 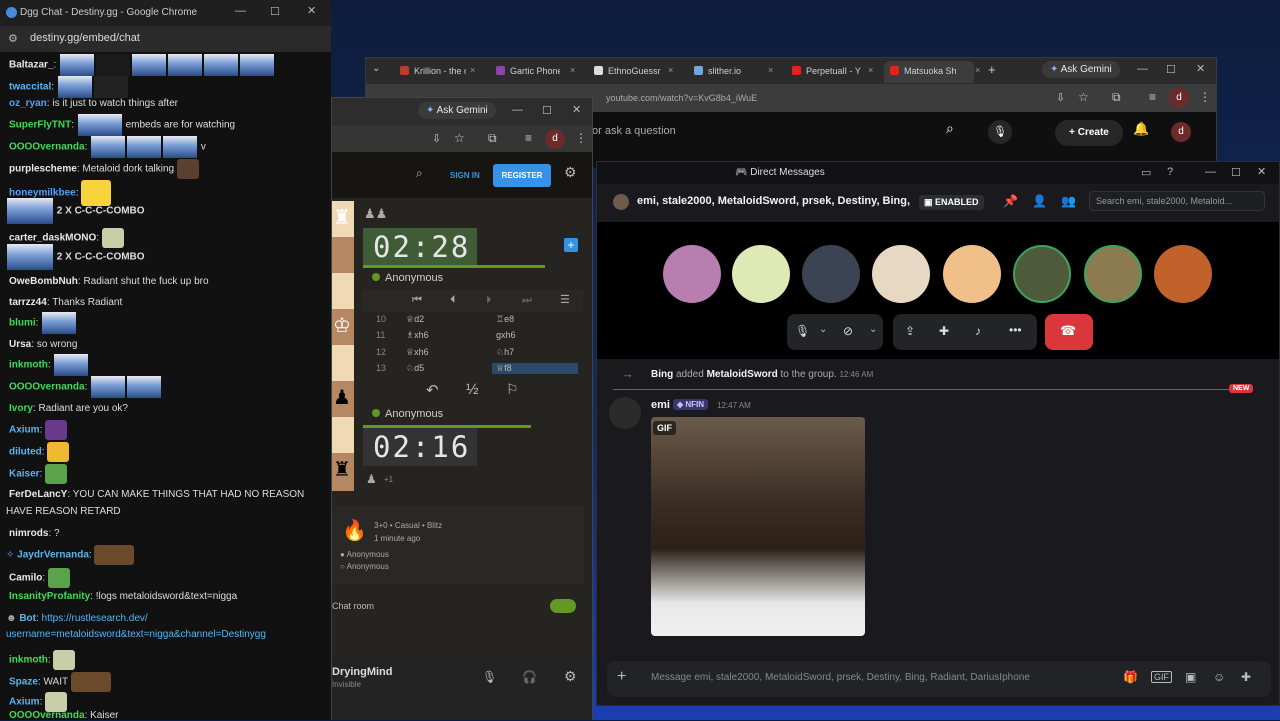 What do you see at coordinates (342, 469) in the screenshot?
I see `chess-rook-piece: ♜` at bounding box center [342, 469].